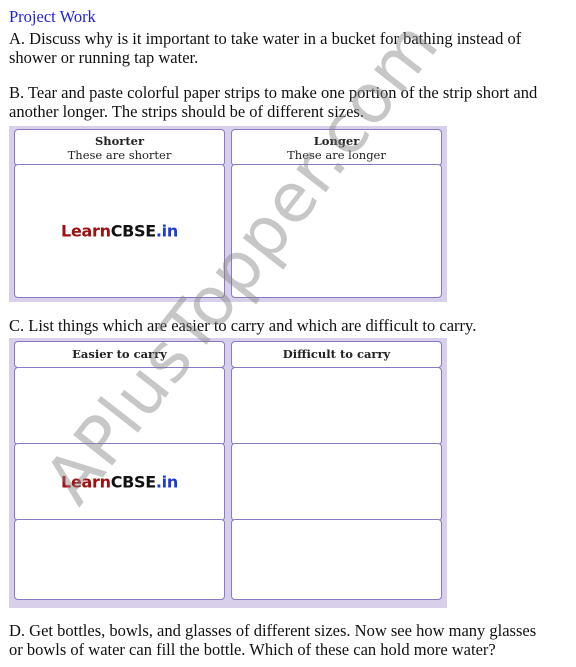 The width and height of the screenshot is (576, 667). I want to click on table-header-easier: Easier to carry, so click(119, 354).